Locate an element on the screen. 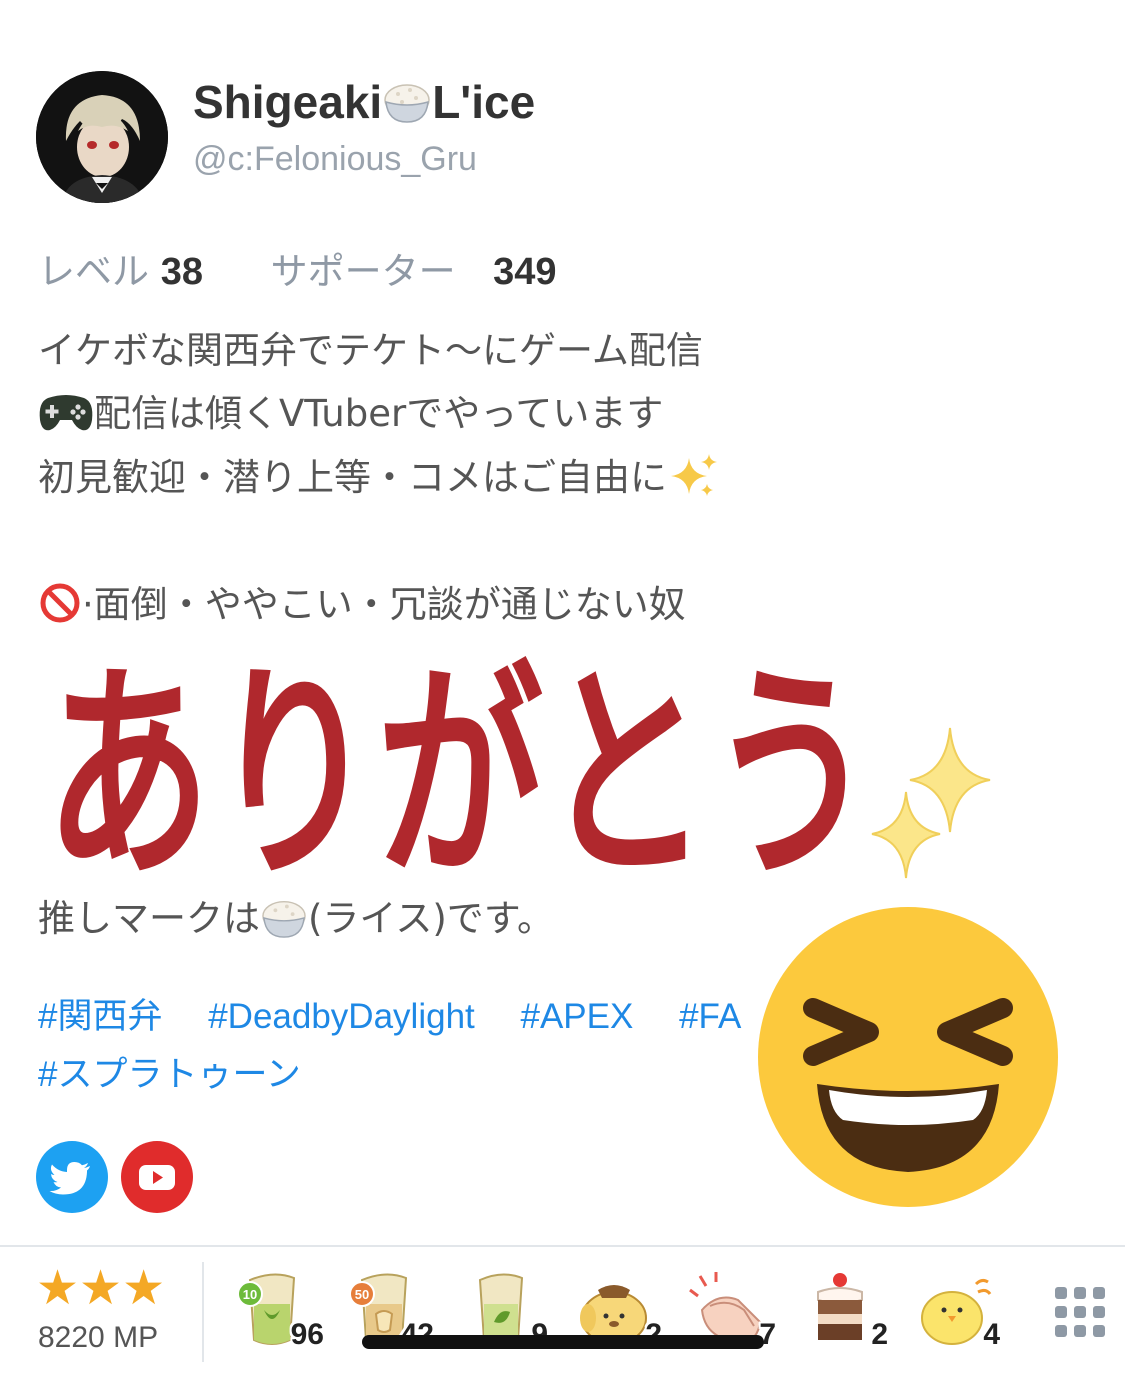  rice-bowl-small-icon is located at coordinates (284, 917).